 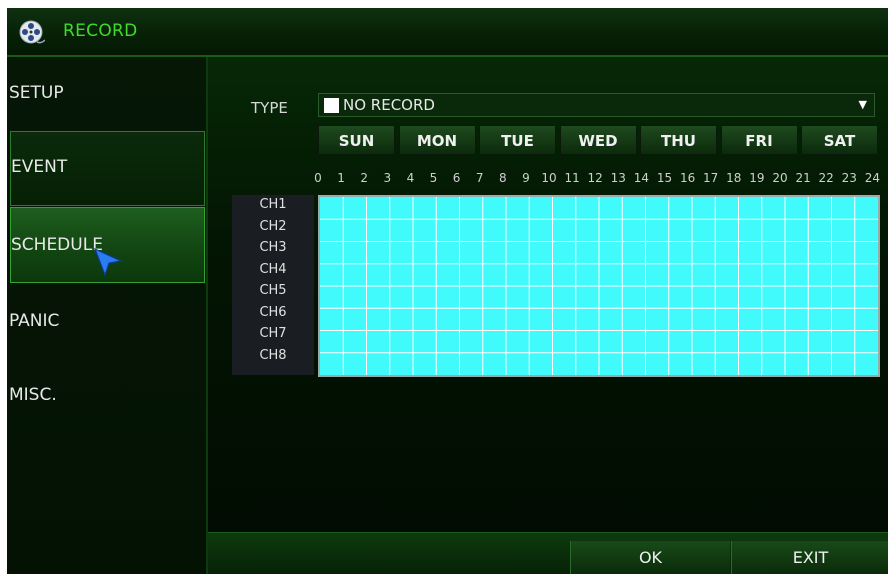 I want to click on hour-label: 12, so click(x=595, y=178).